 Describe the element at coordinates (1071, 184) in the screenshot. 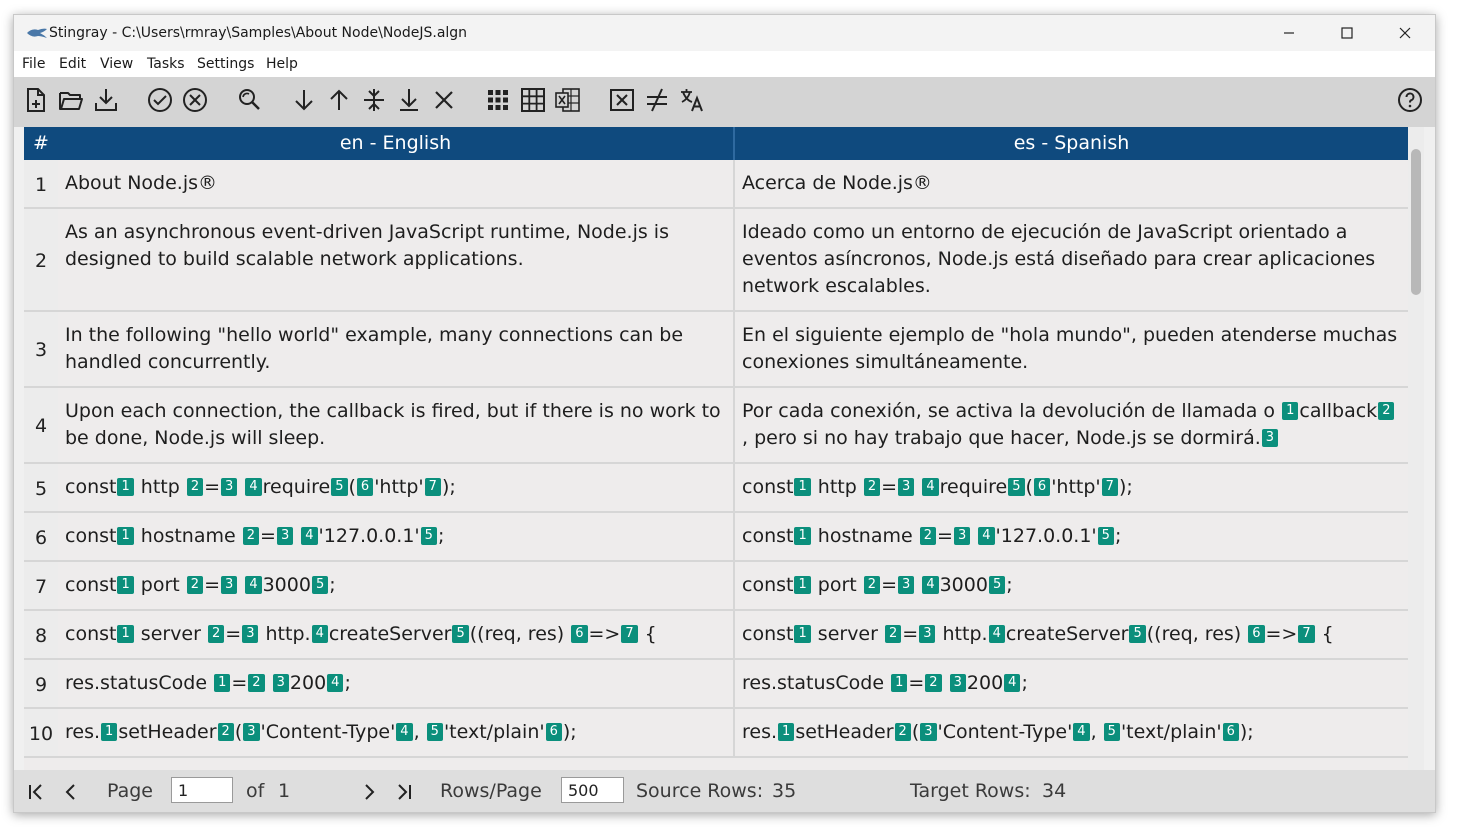

I see `target-cell: Acerca de Node.js®` at that location.